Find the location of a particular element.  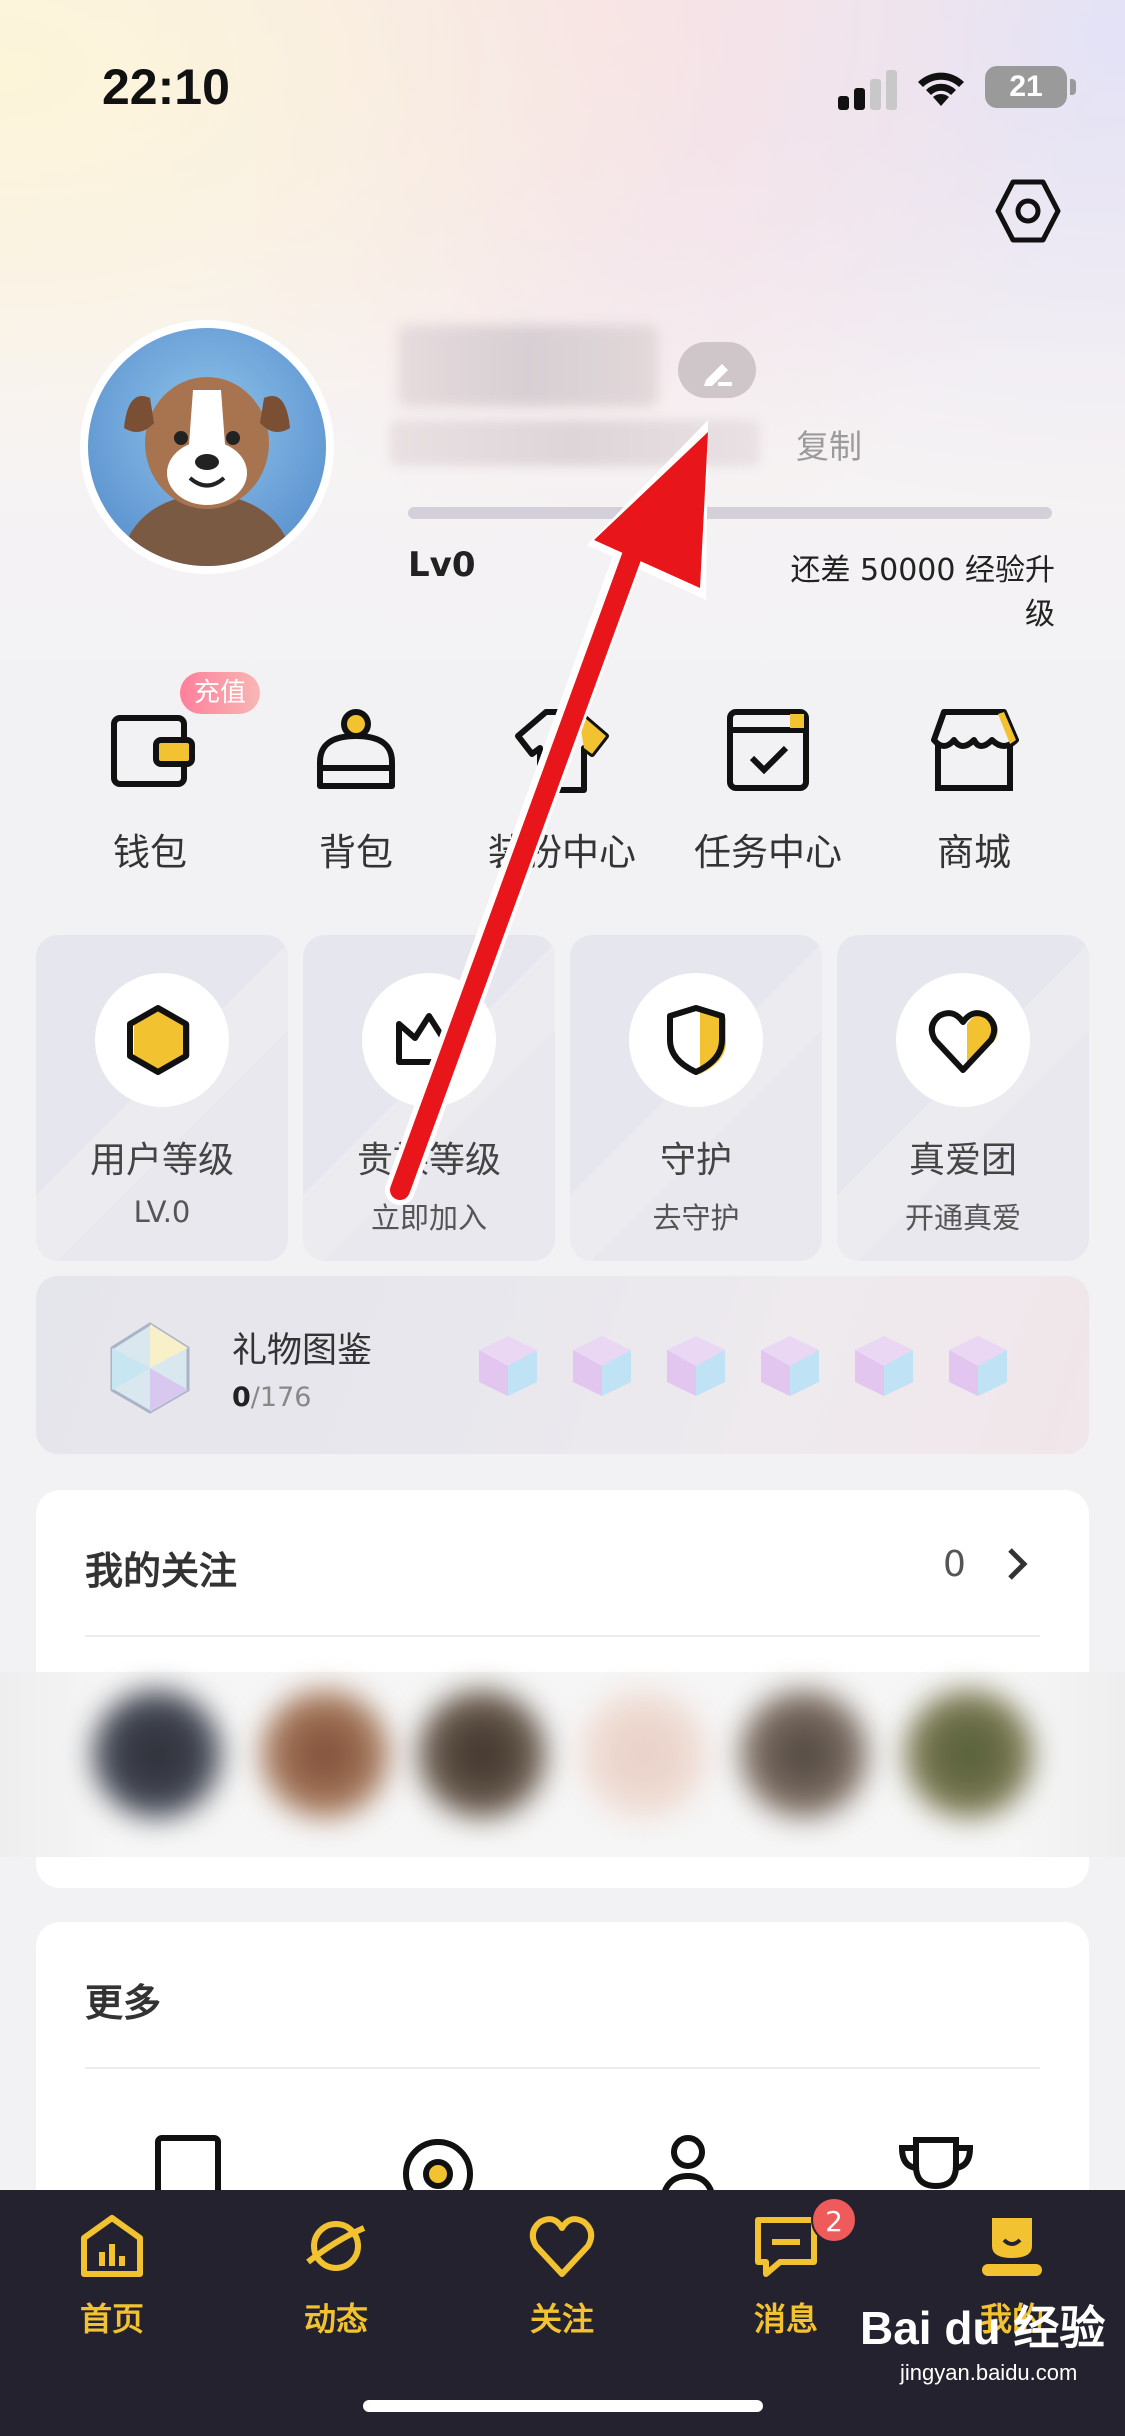

edit-icon is located at coordinates (718, 375).